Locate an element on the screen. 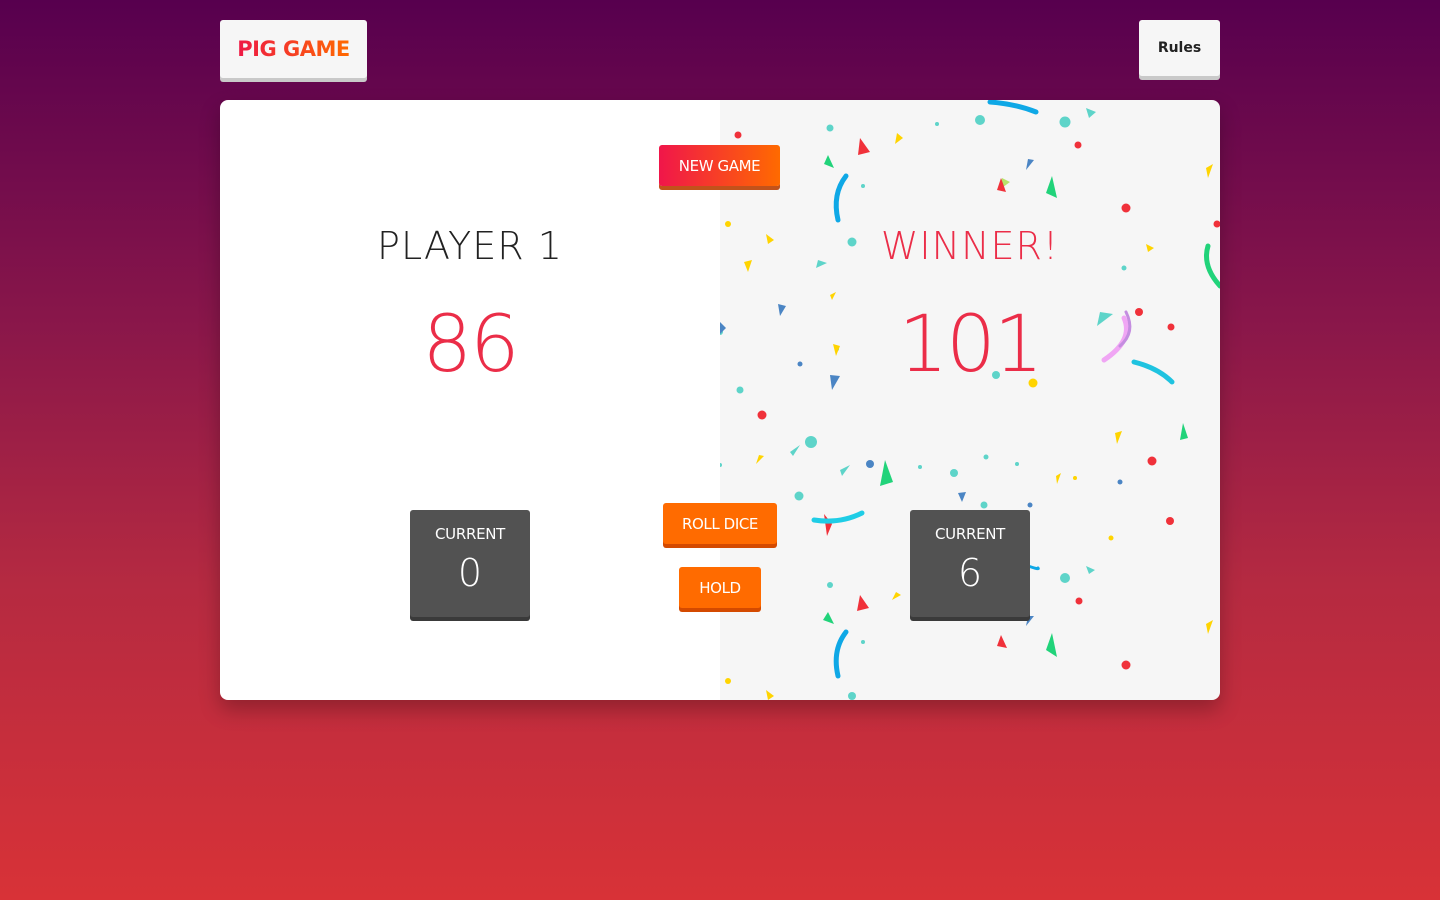  player-2-name: WINNER! is located at coordinates (970, 246).